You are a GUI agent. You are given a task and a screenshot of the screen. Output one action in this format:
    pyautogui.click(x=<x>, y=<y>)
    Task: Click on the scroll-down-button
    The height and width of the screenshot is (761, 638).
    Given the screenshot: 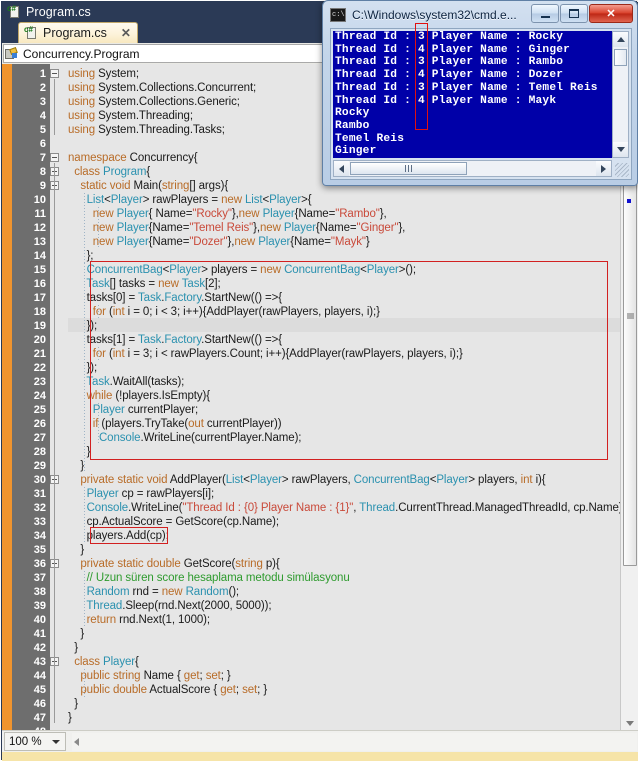 What is the action you would take?
    pyautogui.click(x=620, y=149)
    